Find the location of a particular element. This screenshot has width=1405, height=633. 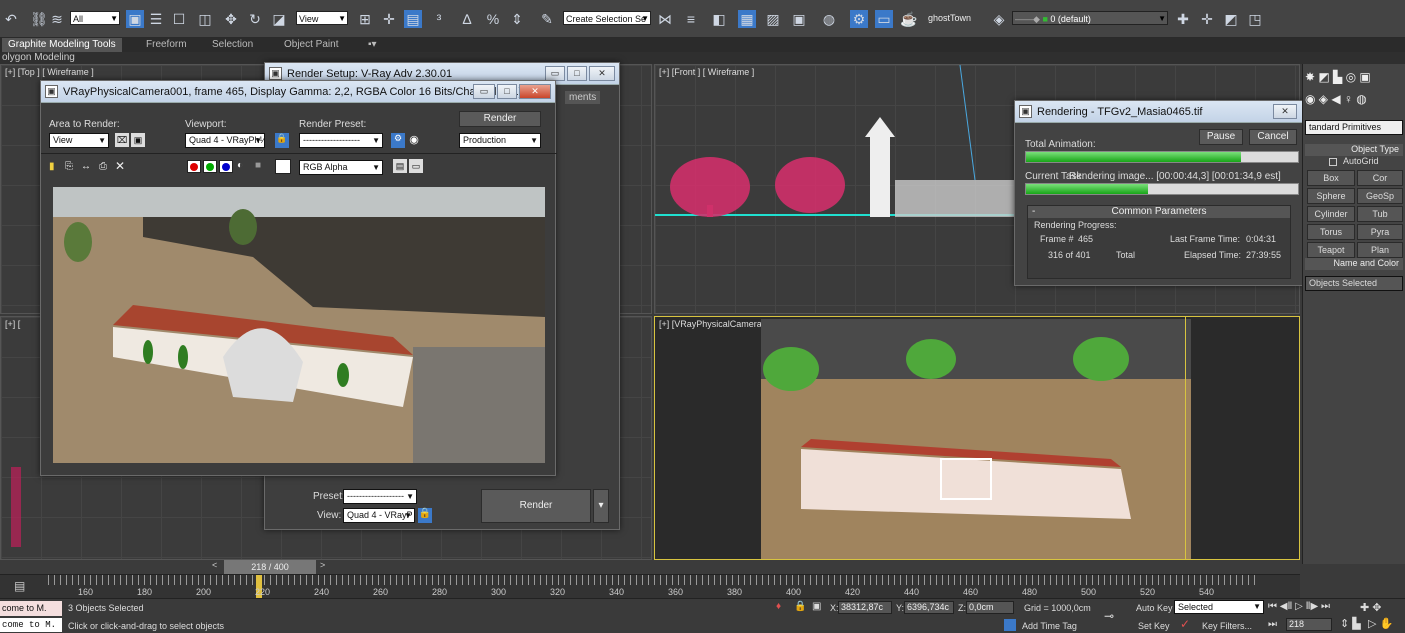

tube-button: Tub is located at coordinates (1380, 214).